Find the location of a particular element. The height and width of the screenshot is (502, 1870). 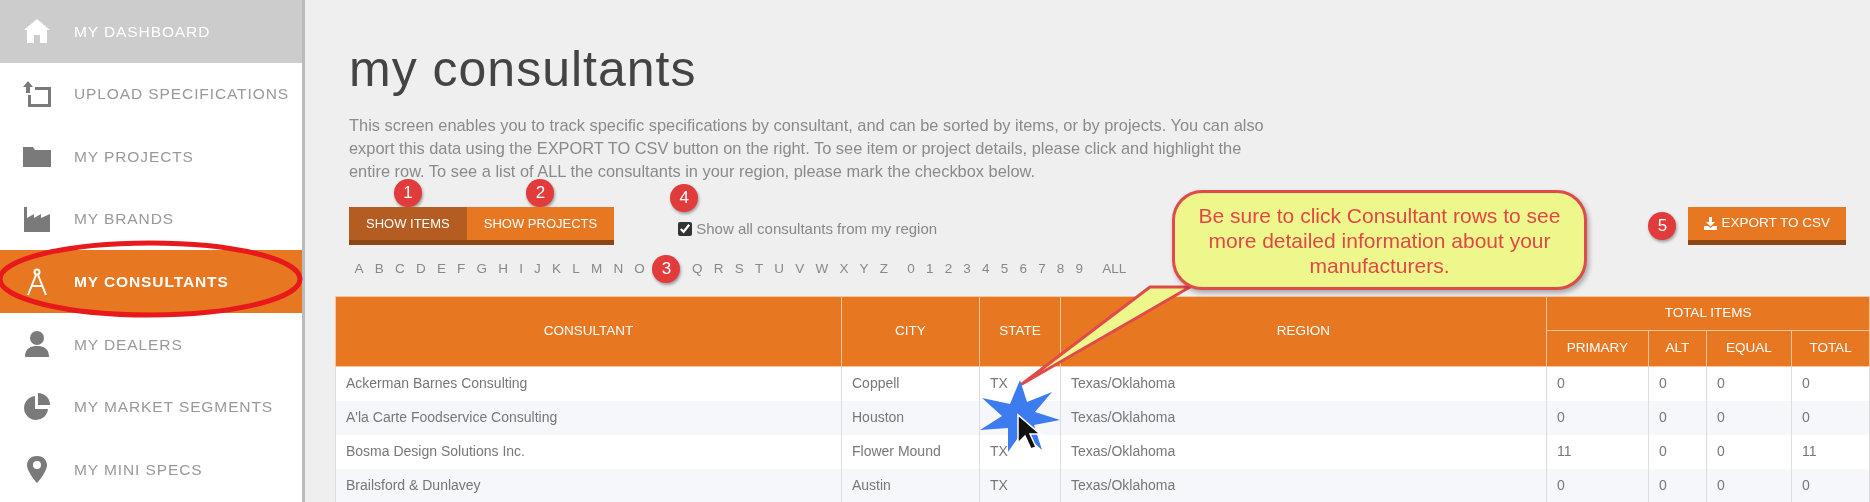

number-badge: 2 is located at coordinates (540, 193).